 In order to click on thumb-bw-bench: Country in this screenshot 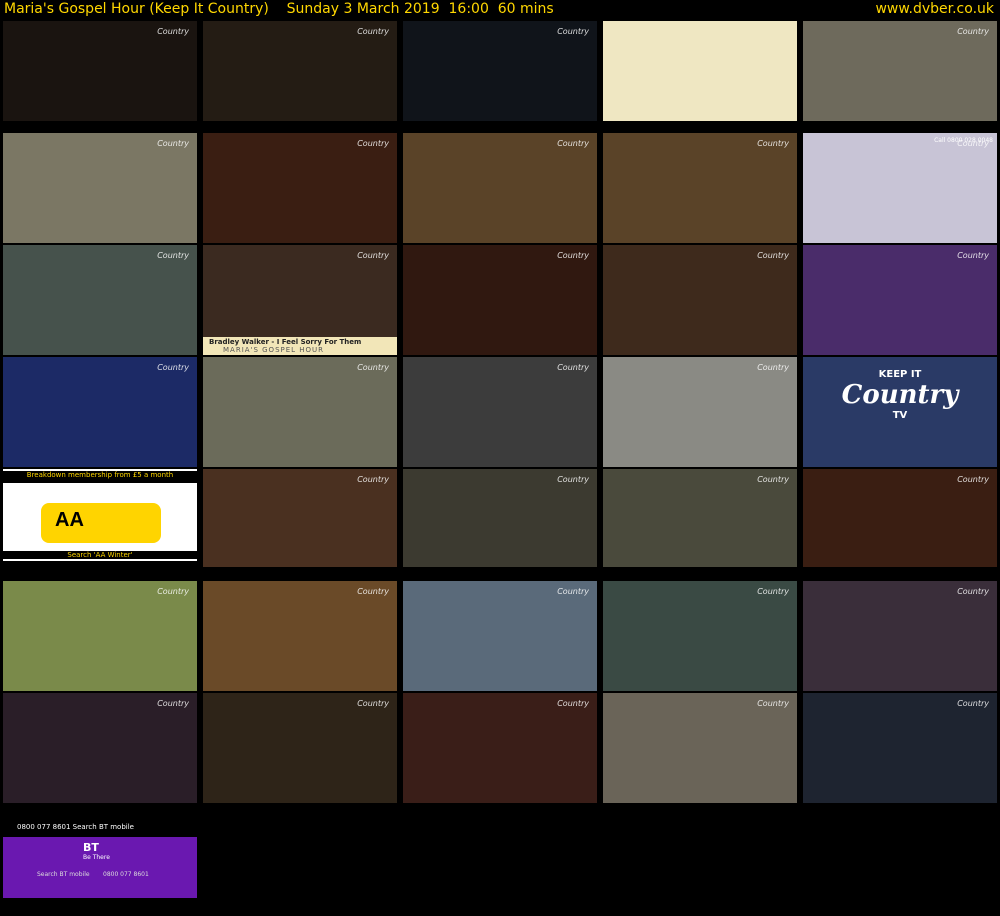, I will do `click(700, 412)`.